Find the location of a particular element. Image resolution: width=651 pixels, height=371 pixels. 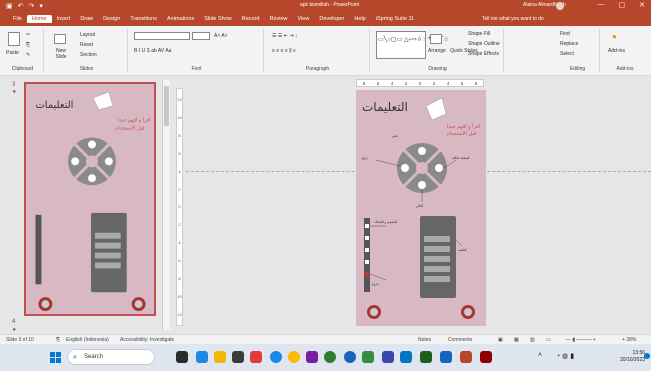

bullets-icon: ☰ ☰ ⇤ ⇥ ↕ is located at coordinates (284, 36).